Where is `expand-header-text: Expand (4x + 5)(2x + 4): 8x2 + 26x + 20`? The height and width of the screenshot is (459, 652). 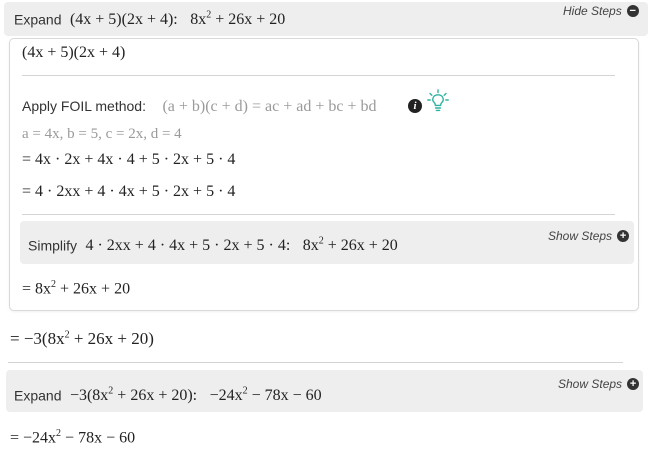 expand-header-text: Expand (4x + 5)(2x + 4): 8x2 + 26x + 20 is located at coordinates (149, 19).